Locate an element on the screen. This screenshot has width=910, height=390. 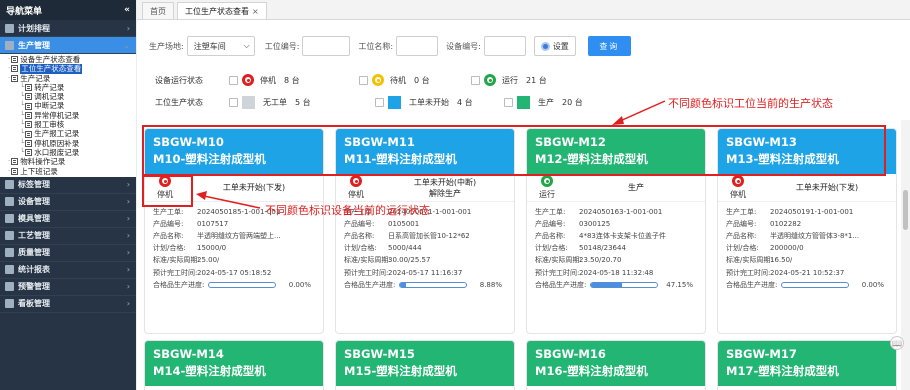
sidebar-section-6: 预警管理 › is located at coordinates (68, 287).